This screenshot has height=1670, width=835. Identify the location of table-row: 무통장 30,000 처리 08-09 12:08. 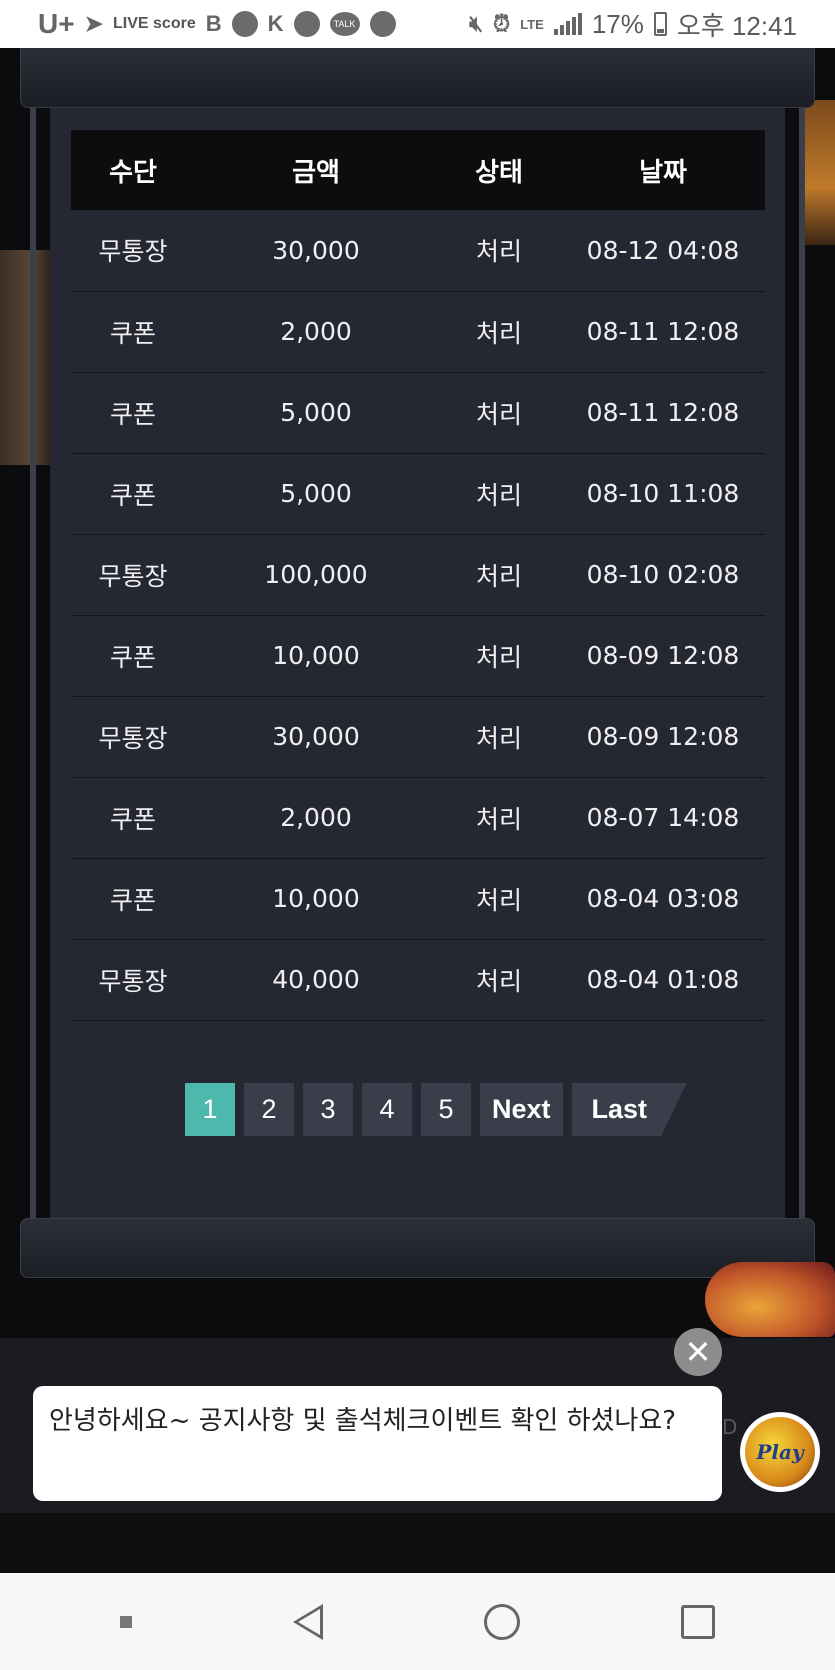
(418, 737).